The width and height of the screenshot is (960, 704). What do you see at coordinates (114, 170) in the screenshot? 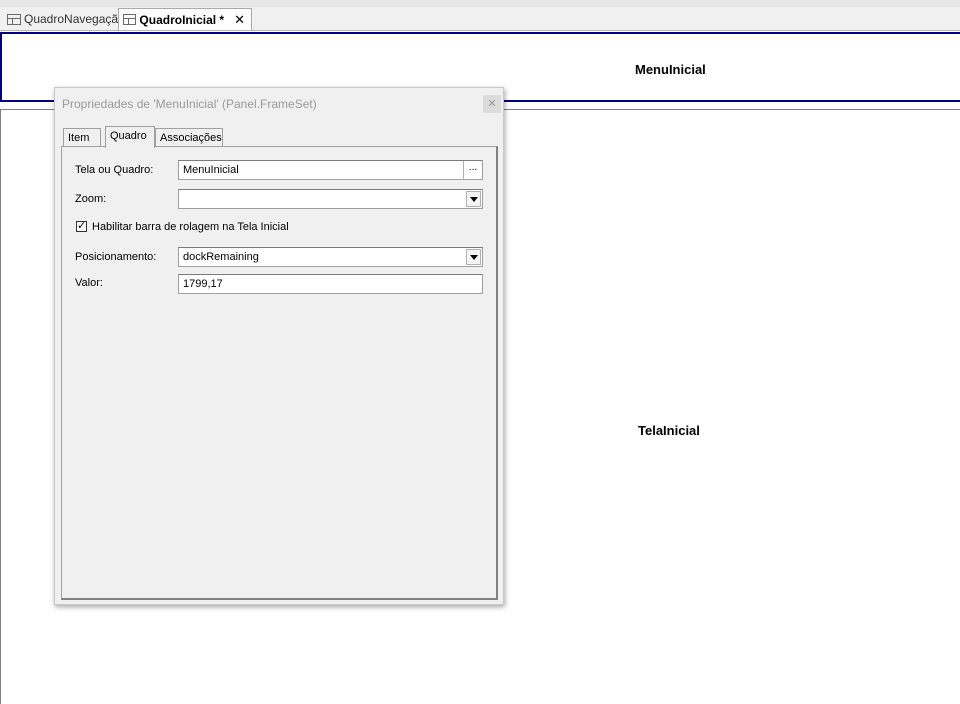
I see `tela-label: Tela ou Quadro:` at bounding box center [114, 170].